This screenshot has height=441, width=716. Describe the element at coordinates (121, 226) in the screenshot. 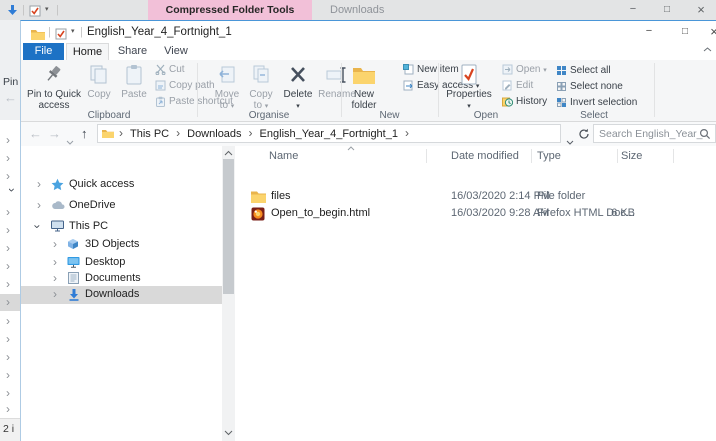

I see `sidebar-item-this-pc: › This PC` at that location.